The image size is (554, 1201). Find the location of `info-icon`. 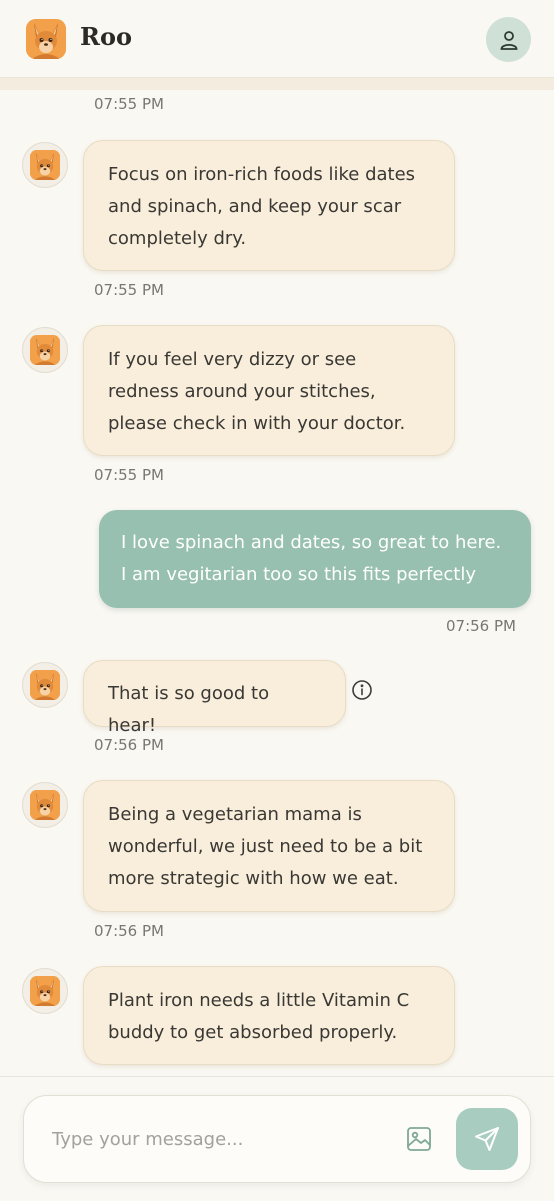

info-icon is located at coordinates (362, 690).